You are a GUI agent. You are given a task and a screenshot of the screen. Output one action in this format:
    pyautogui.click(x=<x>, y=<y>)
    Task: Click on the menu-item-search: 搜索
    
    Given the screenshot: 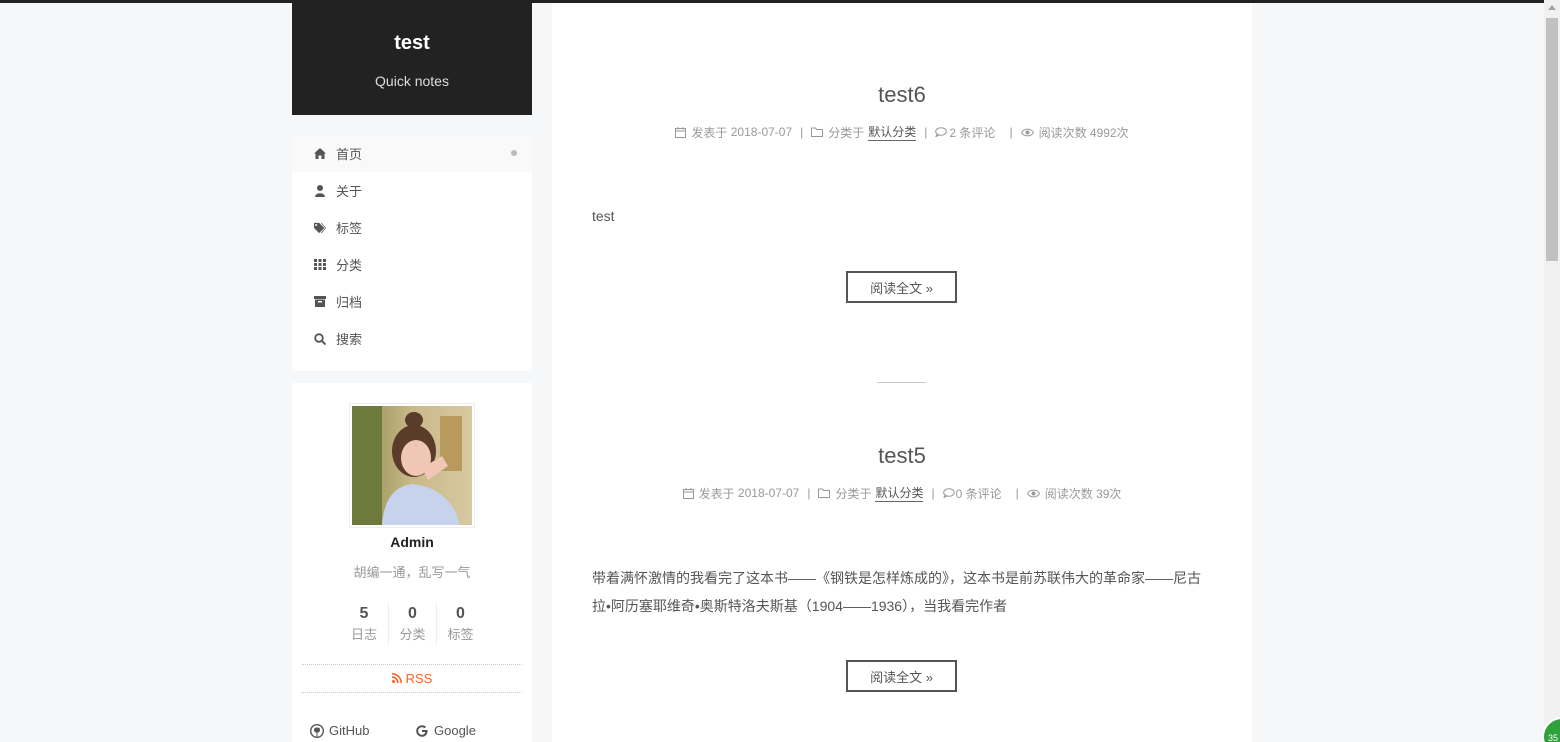 What is the action you would take?
    pyautogui.click(x=412, y=338)
    